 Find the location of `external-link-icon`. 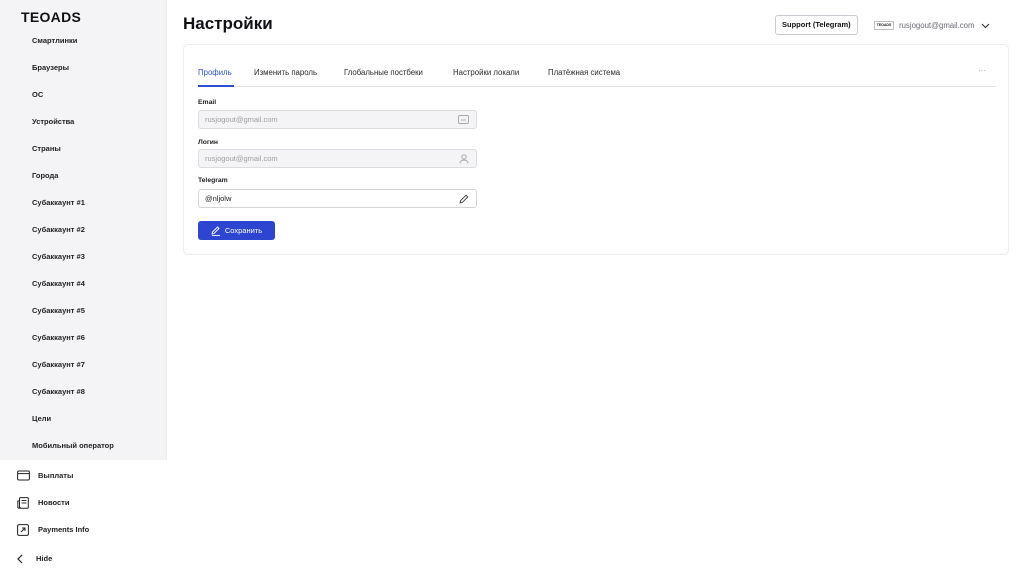

external-link-icon is located at coordinates (23, 530).